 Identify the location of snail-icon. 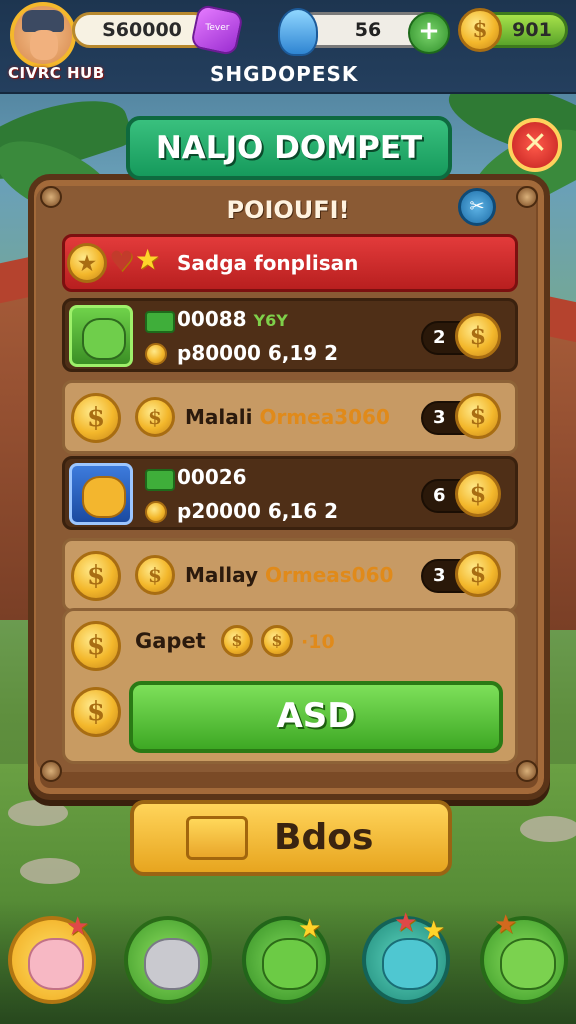
(528, 964).